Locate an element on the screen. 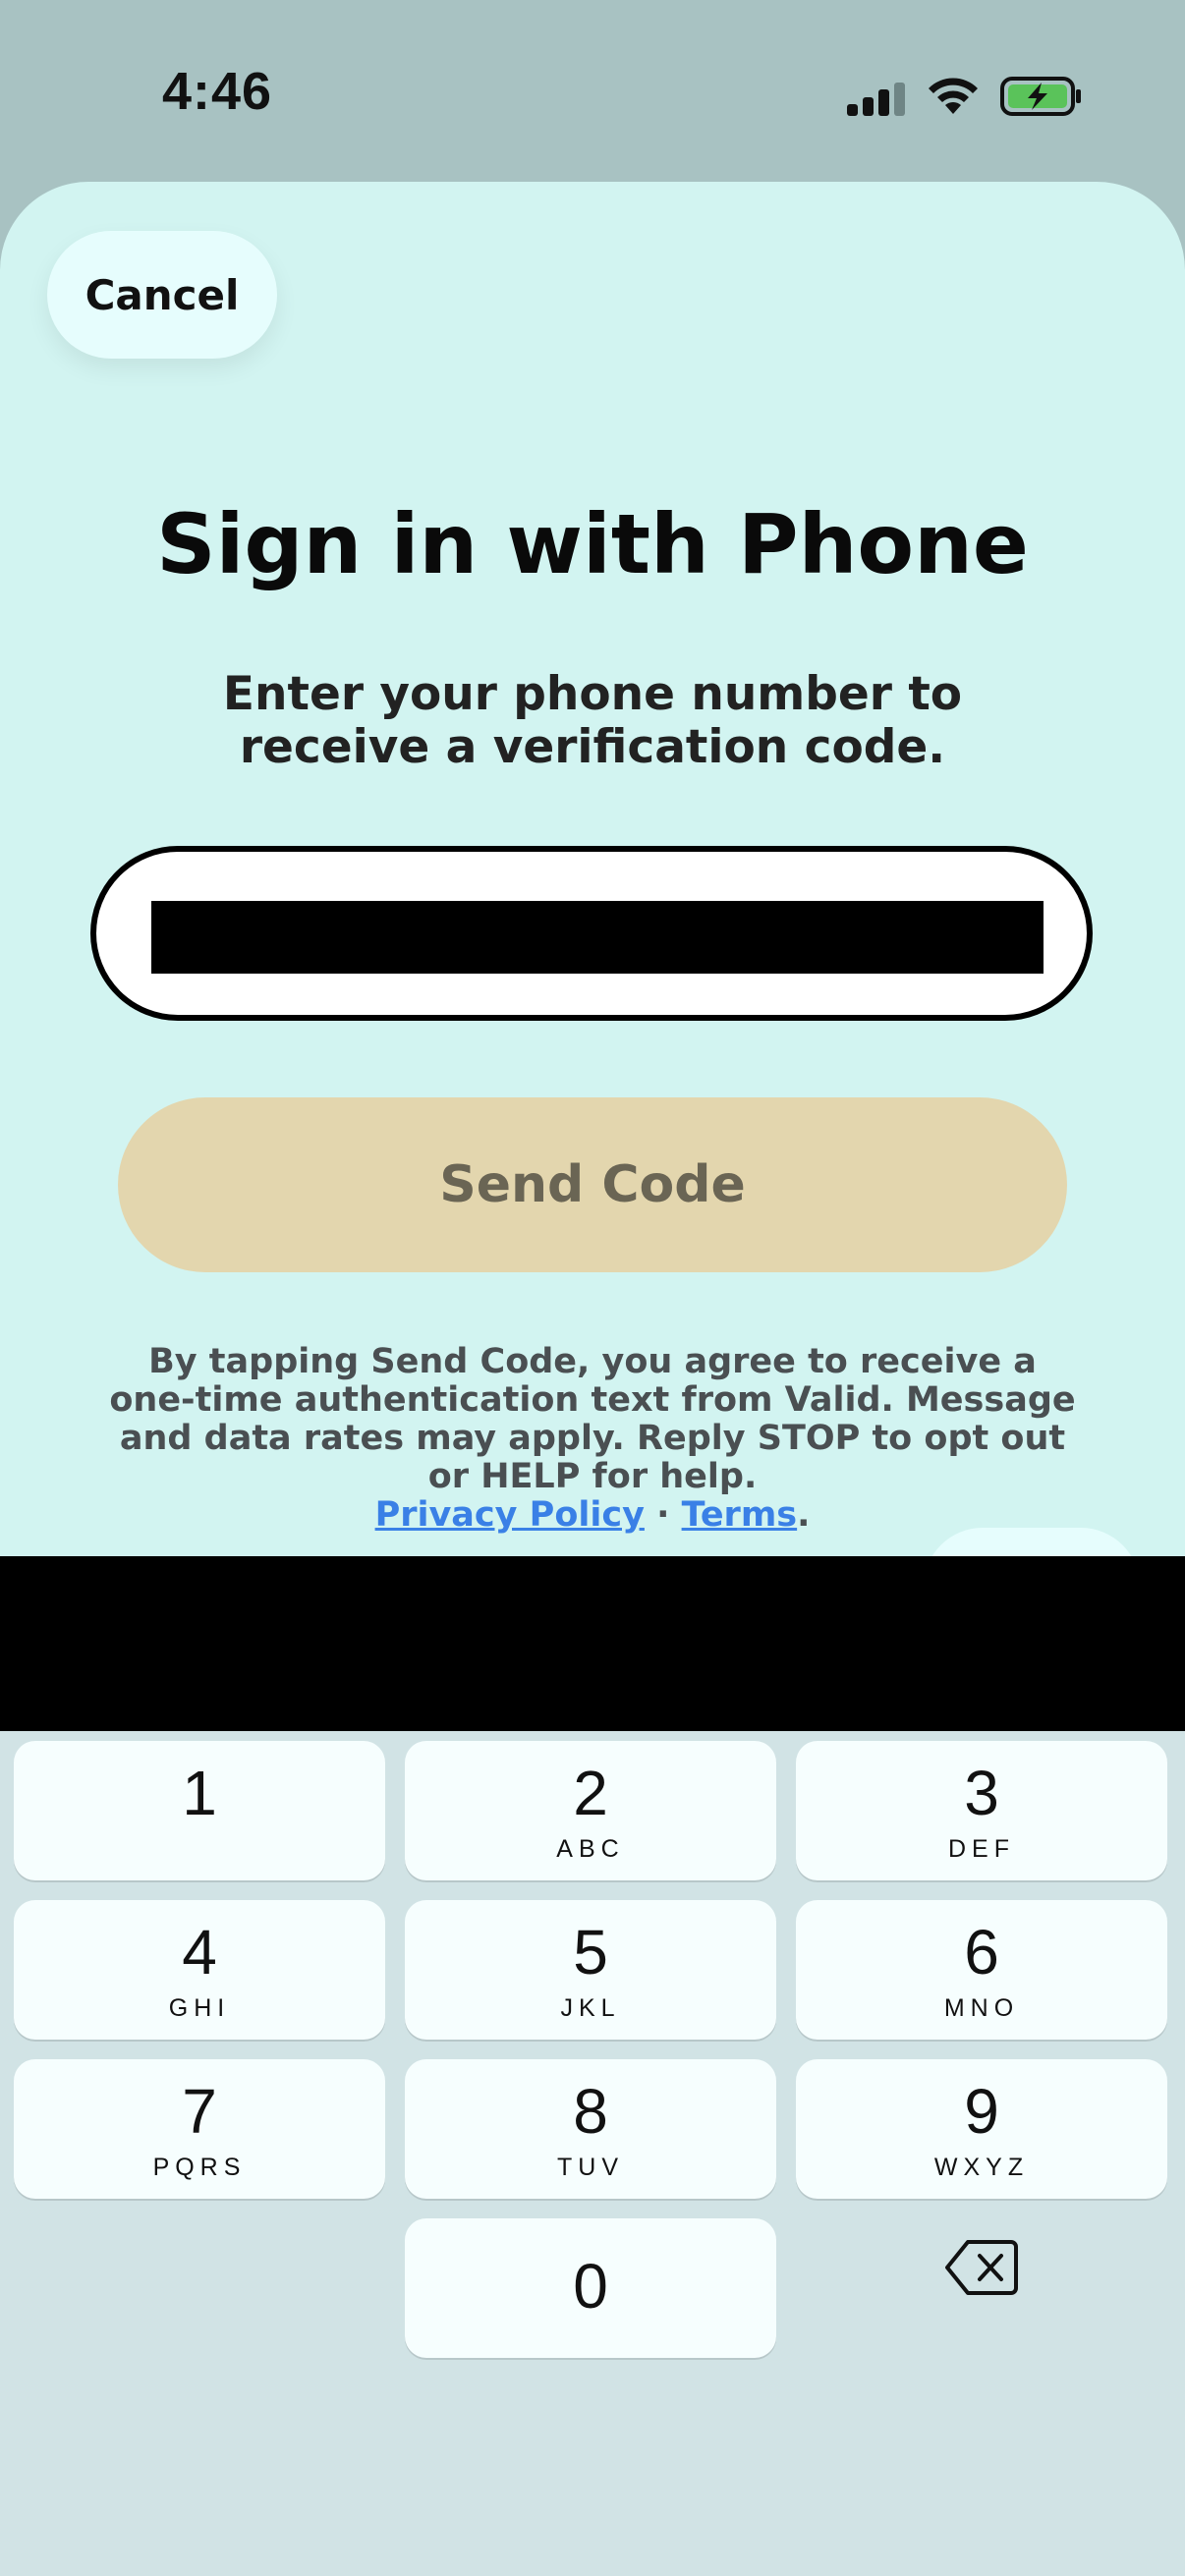 The image size is (1185, 2576). wifi-icon is located at coordinates (954, 96).